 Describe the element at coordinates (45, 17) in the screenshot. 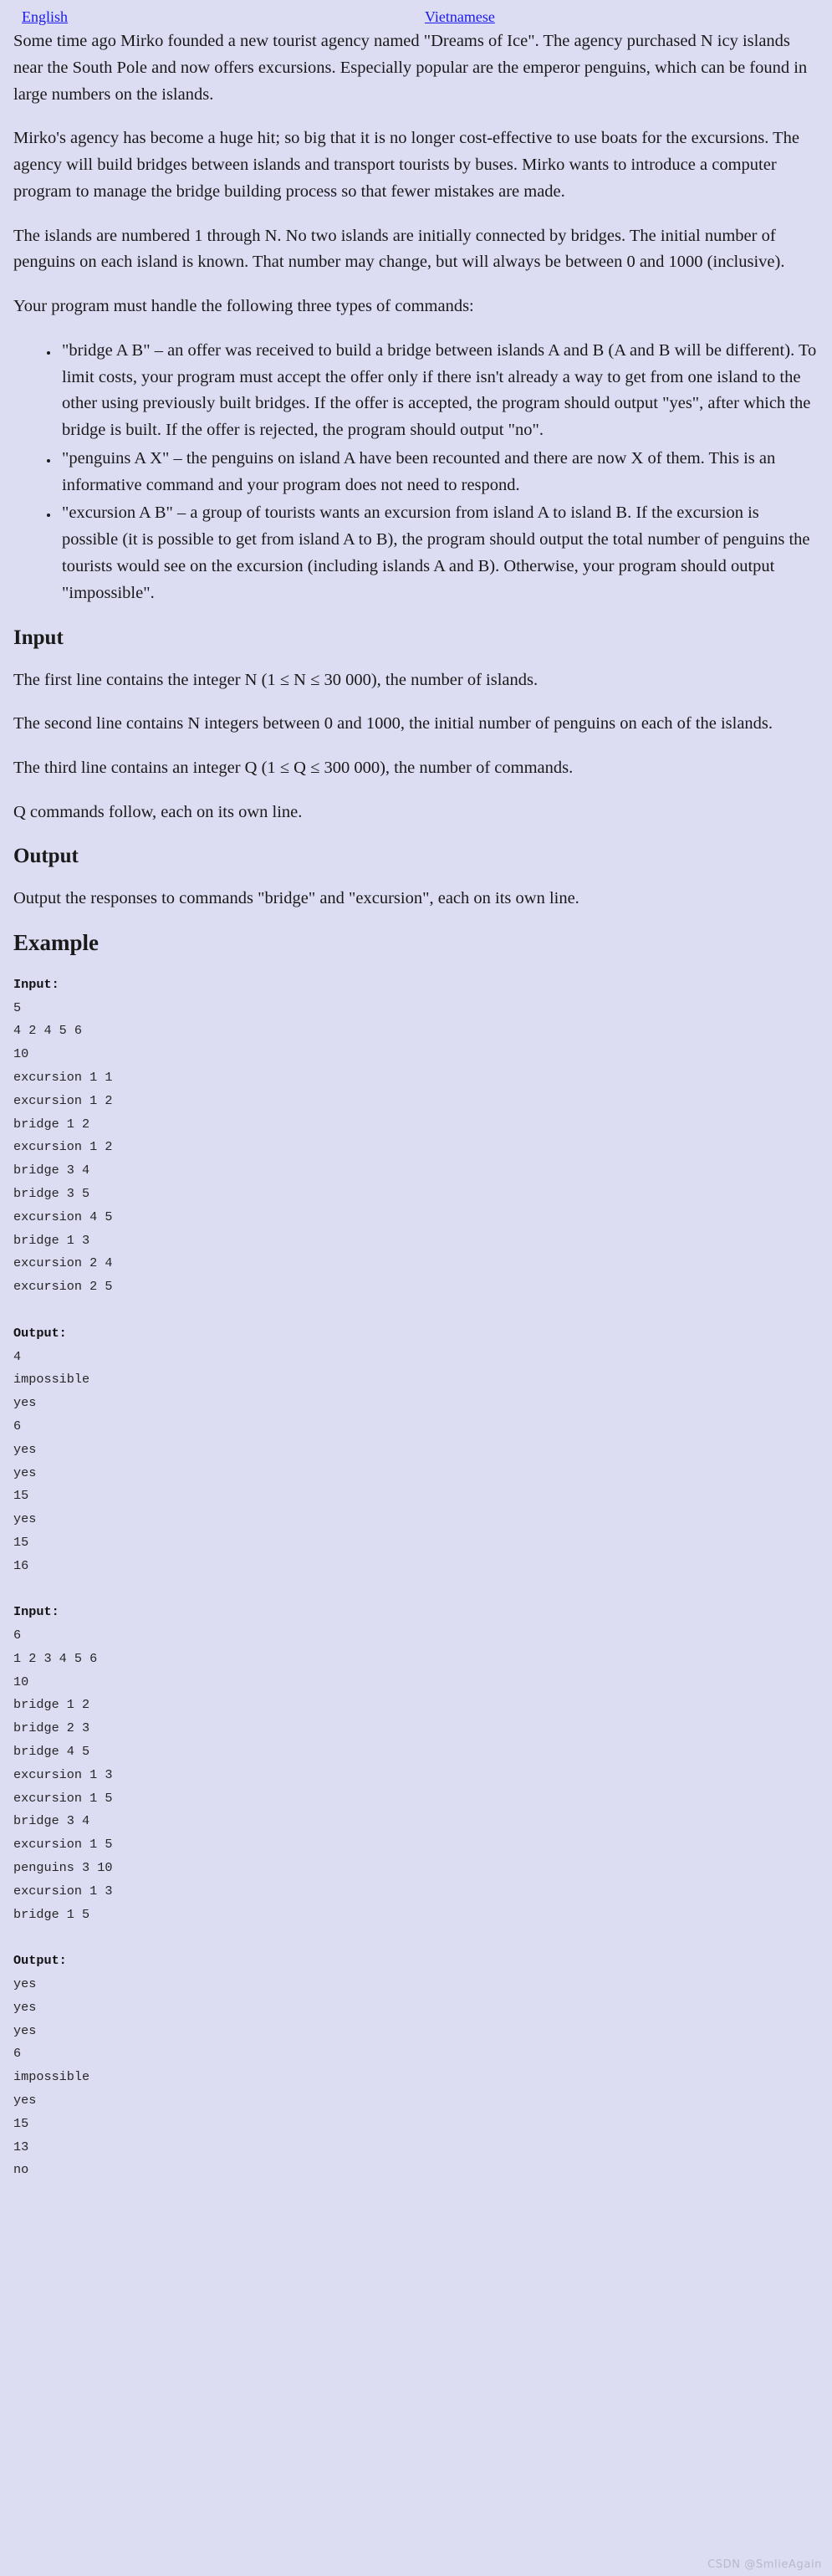

I see `lang-link-english: English` at that location.